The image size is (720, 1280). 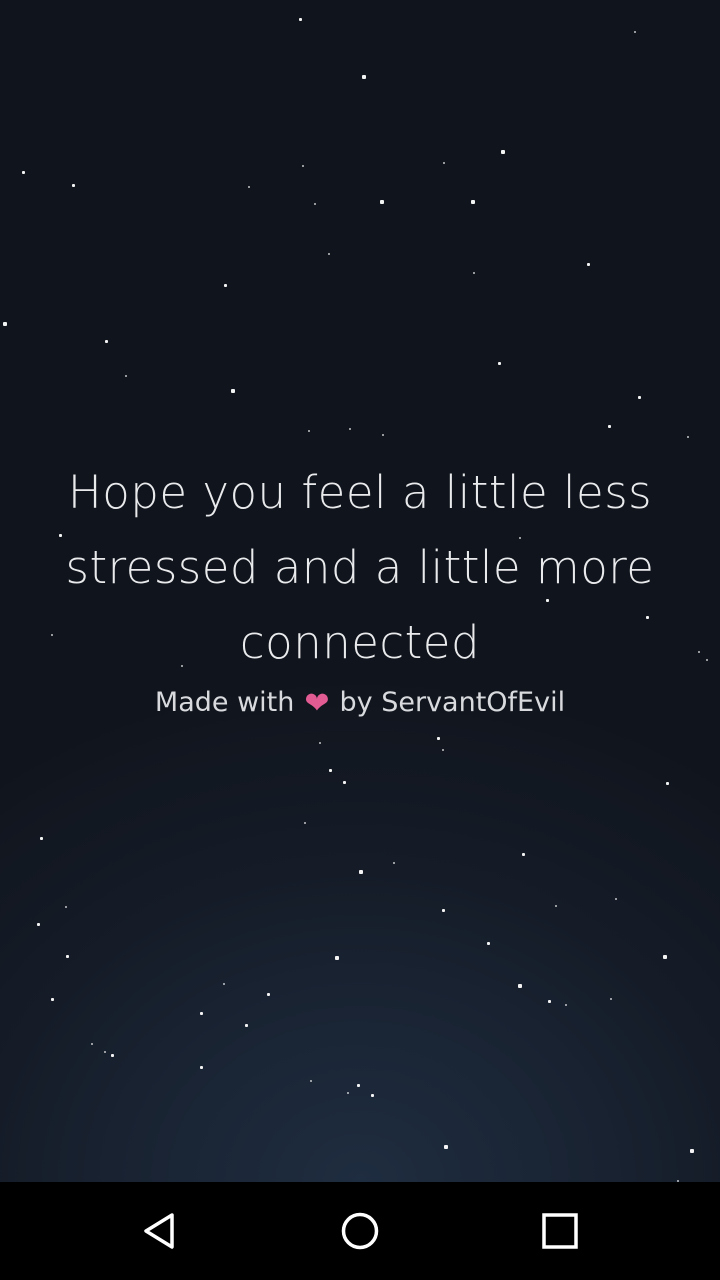 I want to click on recents-button, so click(x=560, y=1231).